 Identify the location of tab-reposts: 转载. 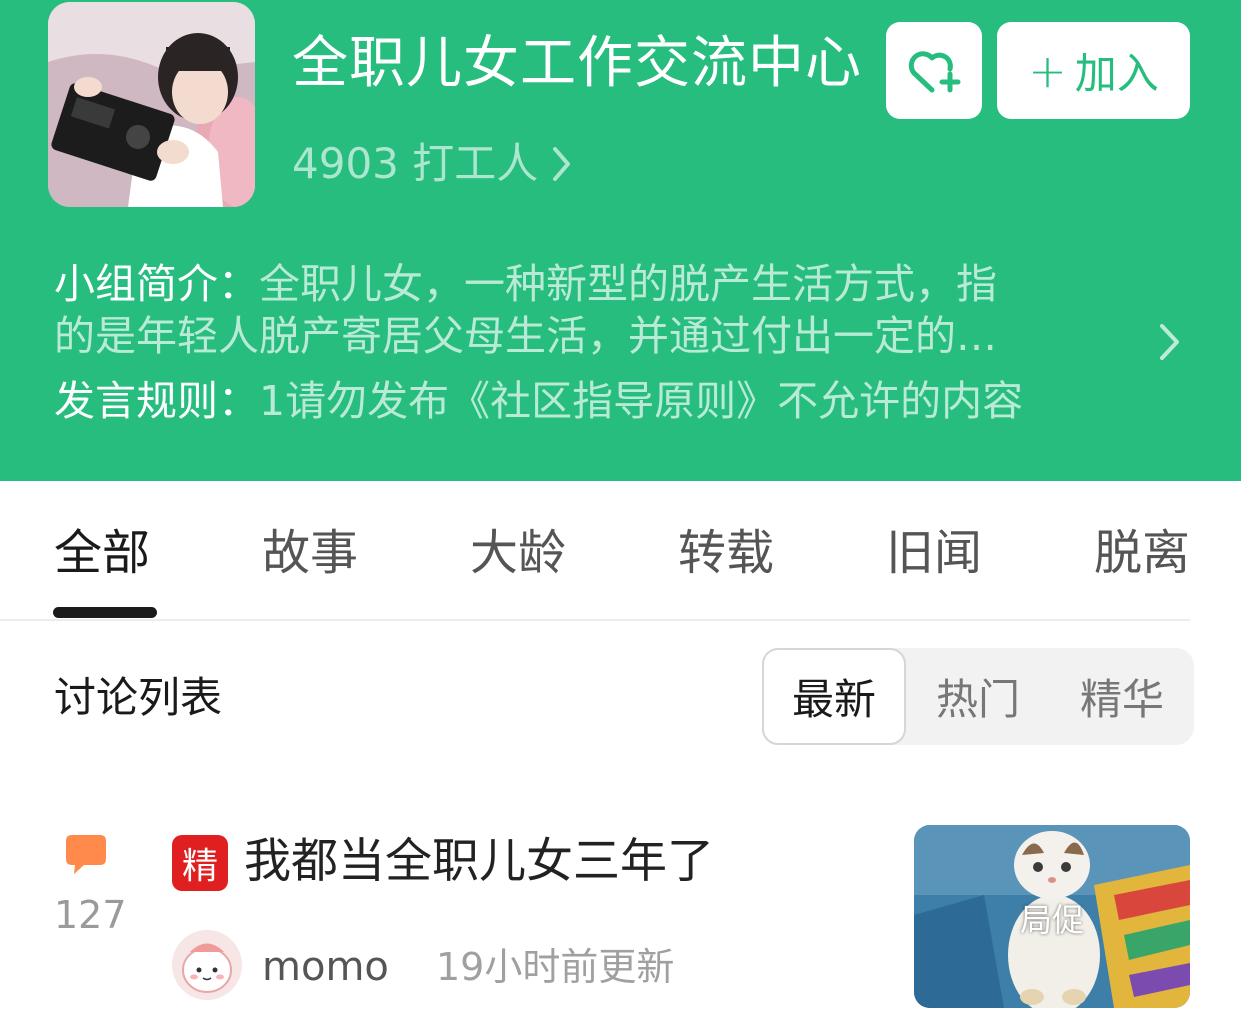
(726, 553).